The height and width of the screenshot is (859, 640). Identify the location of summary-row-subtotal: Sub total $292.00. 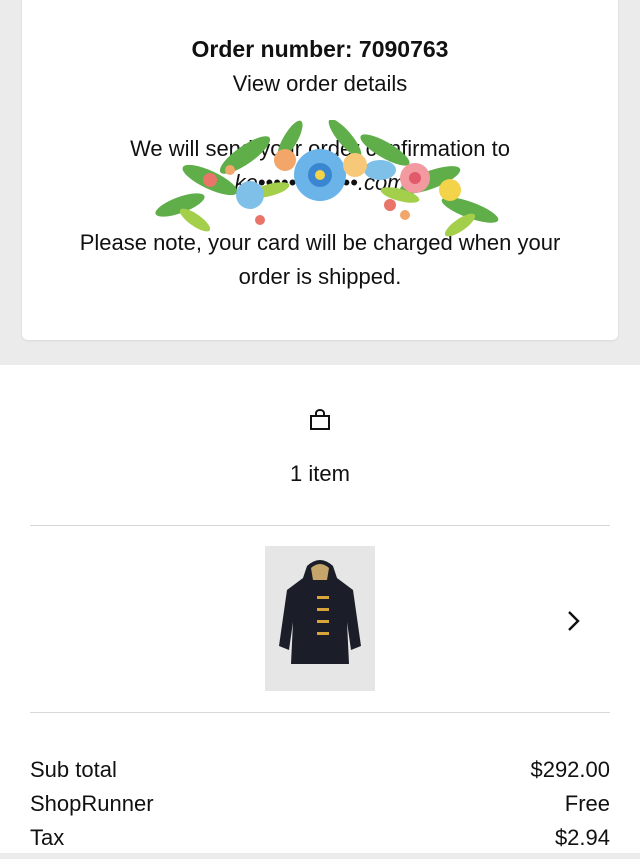
(320, 774).